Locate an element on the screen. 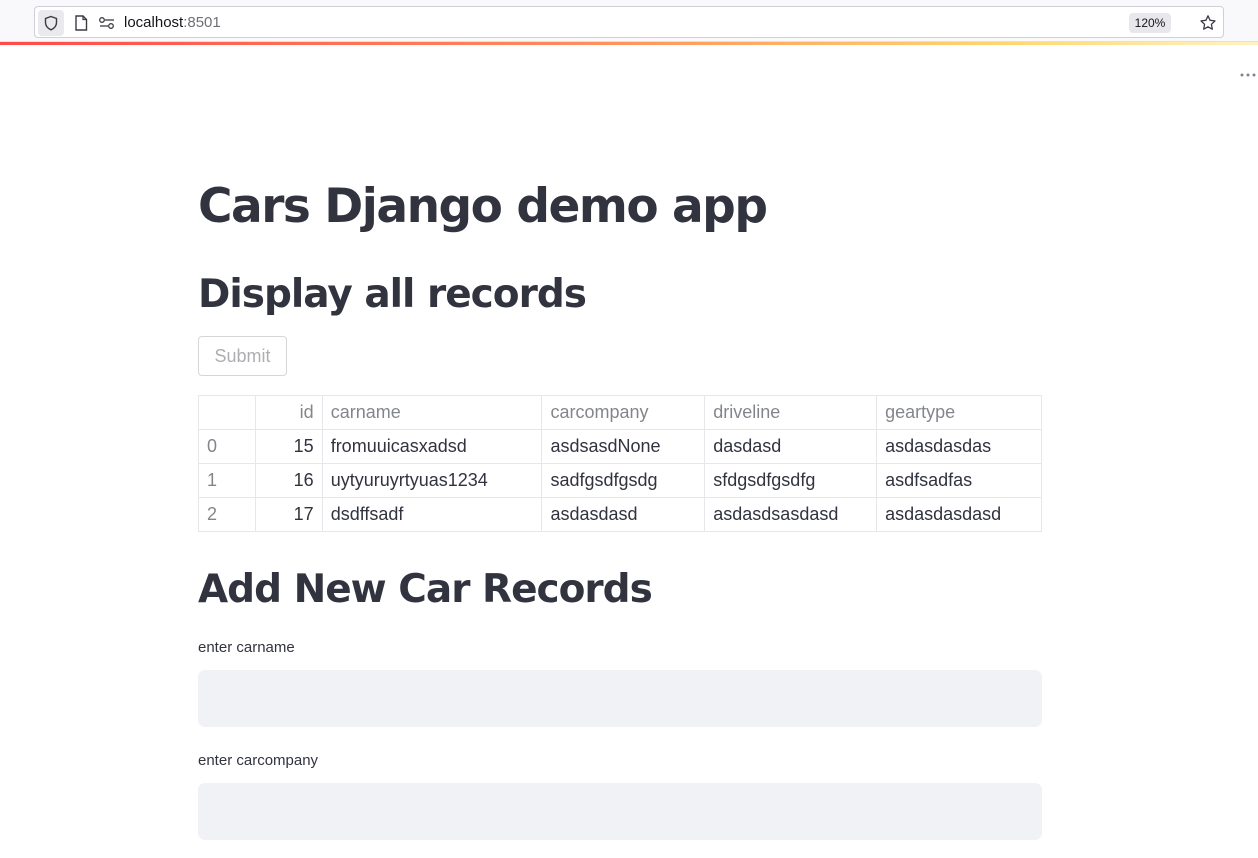 This screenshot has width=1258, height=858. cell-carcompany: sadfgsdfgsdg is located at coordinates (623, 480).